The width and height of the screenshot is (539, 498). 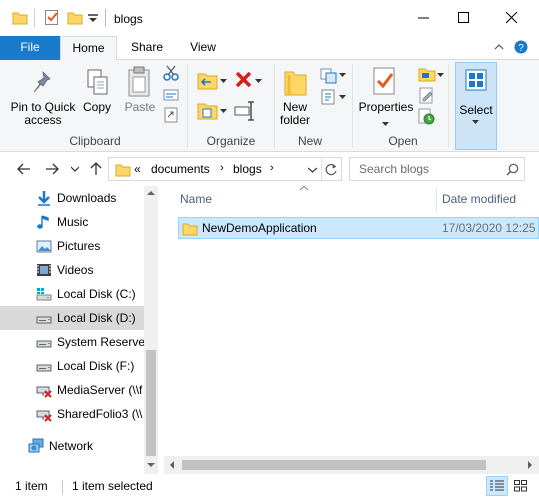 What do you see at coordinates (497, 486) in the screenshot?
I see `details-view-button` at bounding box center [497, 486].